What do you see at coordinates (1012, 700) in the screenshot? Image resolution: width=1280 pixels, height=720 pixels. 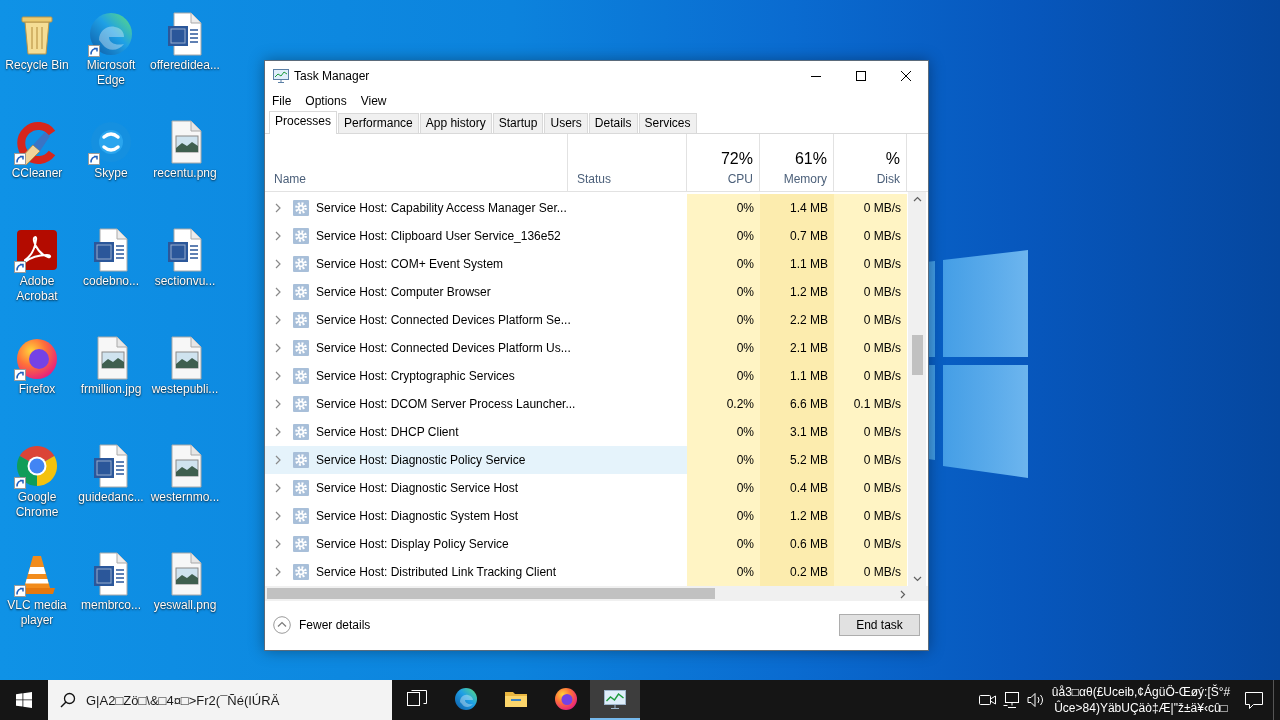 I see `network-icon` at bounding box center [1012, 700].